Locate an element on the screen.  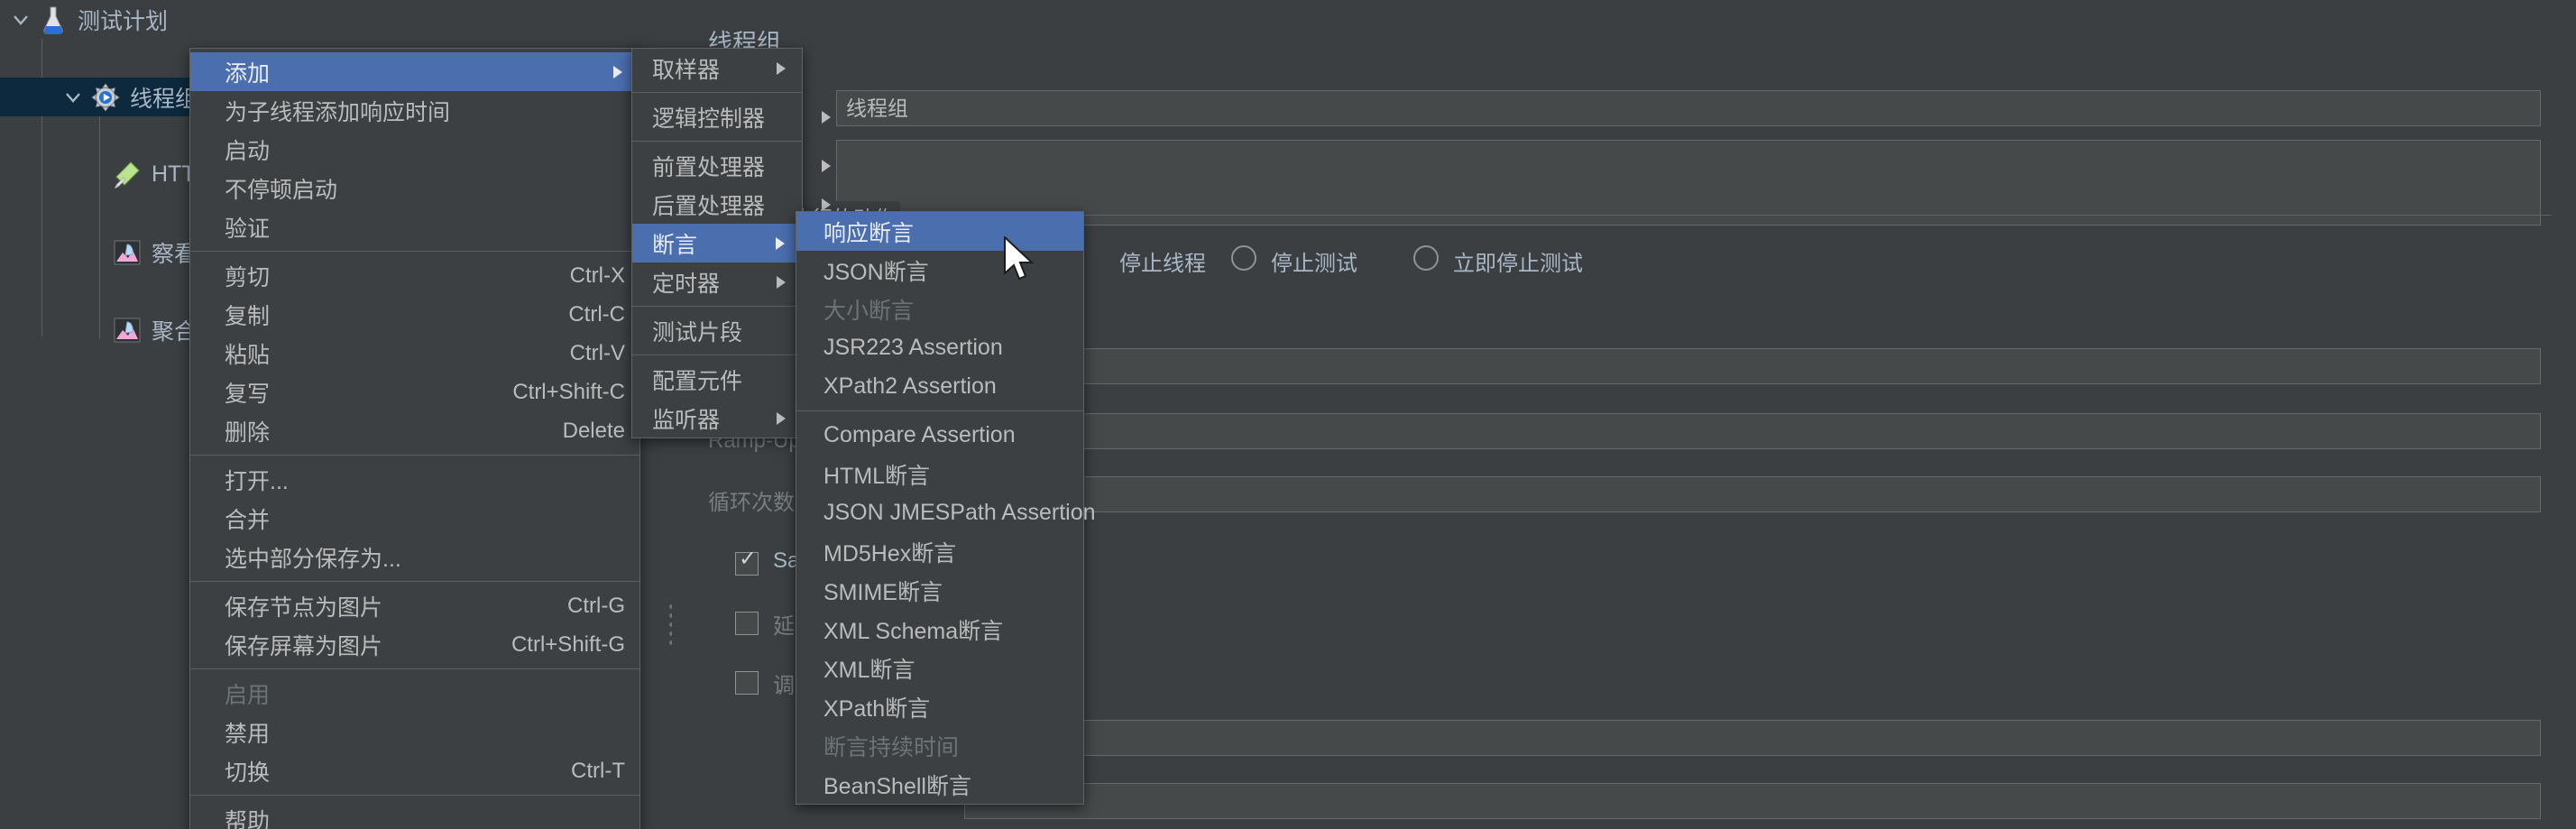
assertion-item-jsr223-assertion: JSR223 Assertion is located at coordinates (939, 347).